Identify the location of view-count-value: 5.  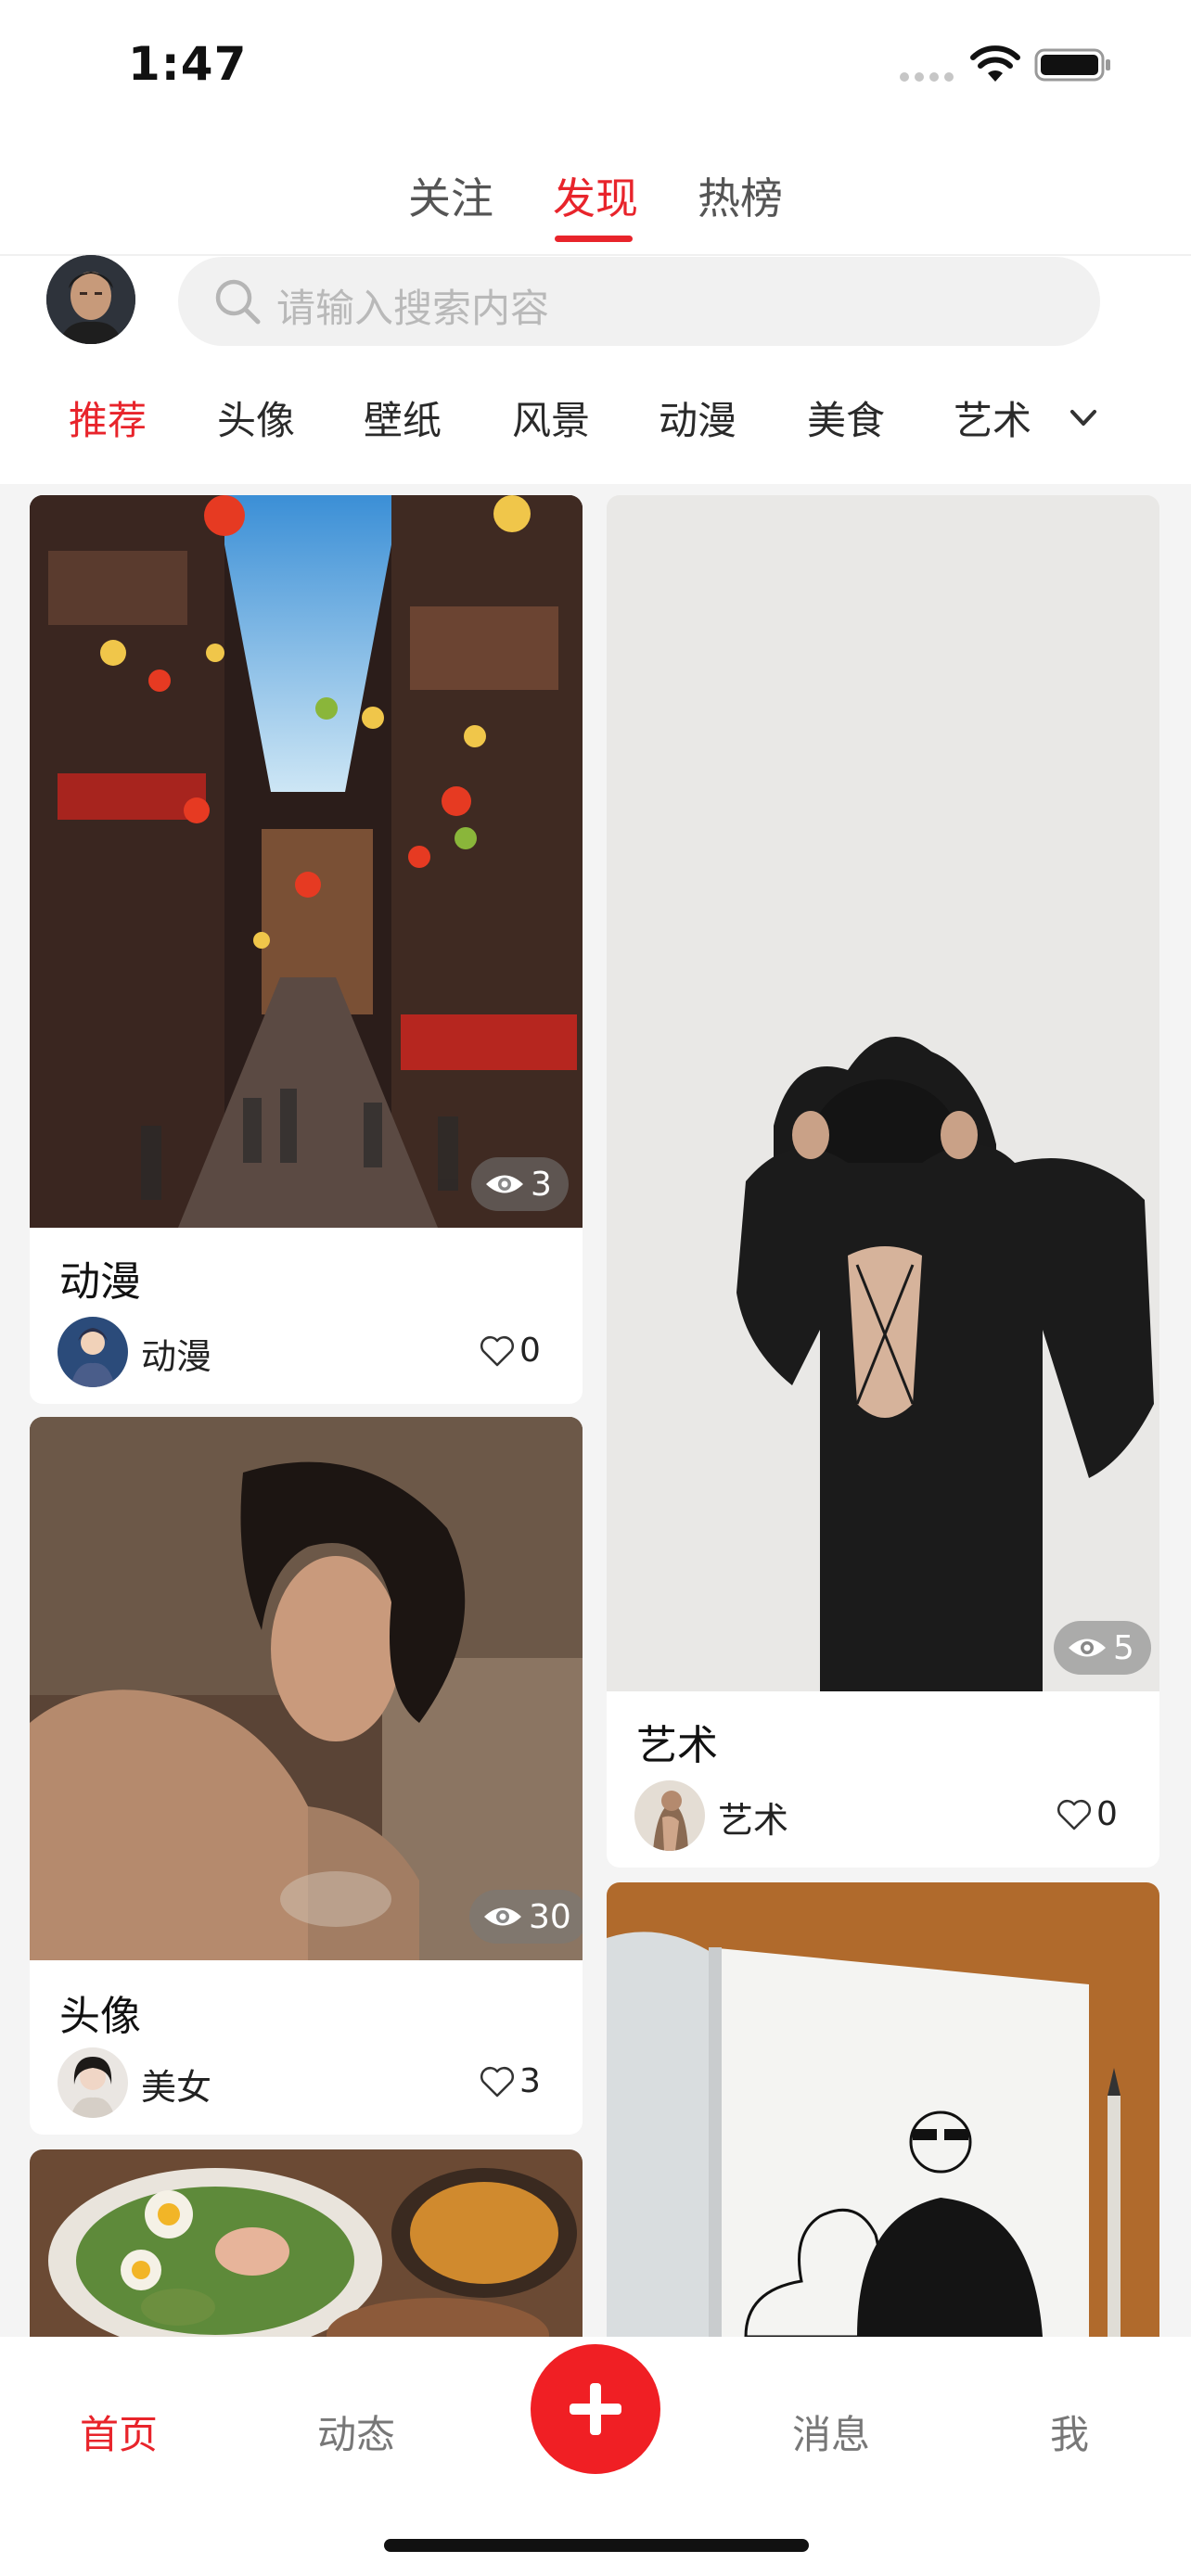
(1123, 1647).